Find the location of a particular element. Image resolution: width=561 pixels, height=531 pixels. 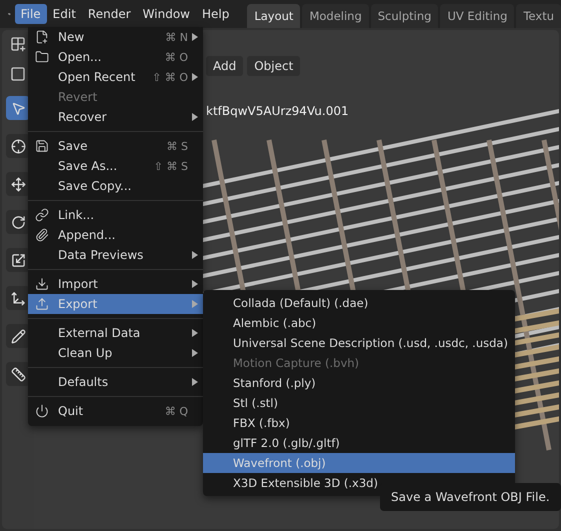

menu-entry: New ⌘ N is located at coordinates (115, 37).